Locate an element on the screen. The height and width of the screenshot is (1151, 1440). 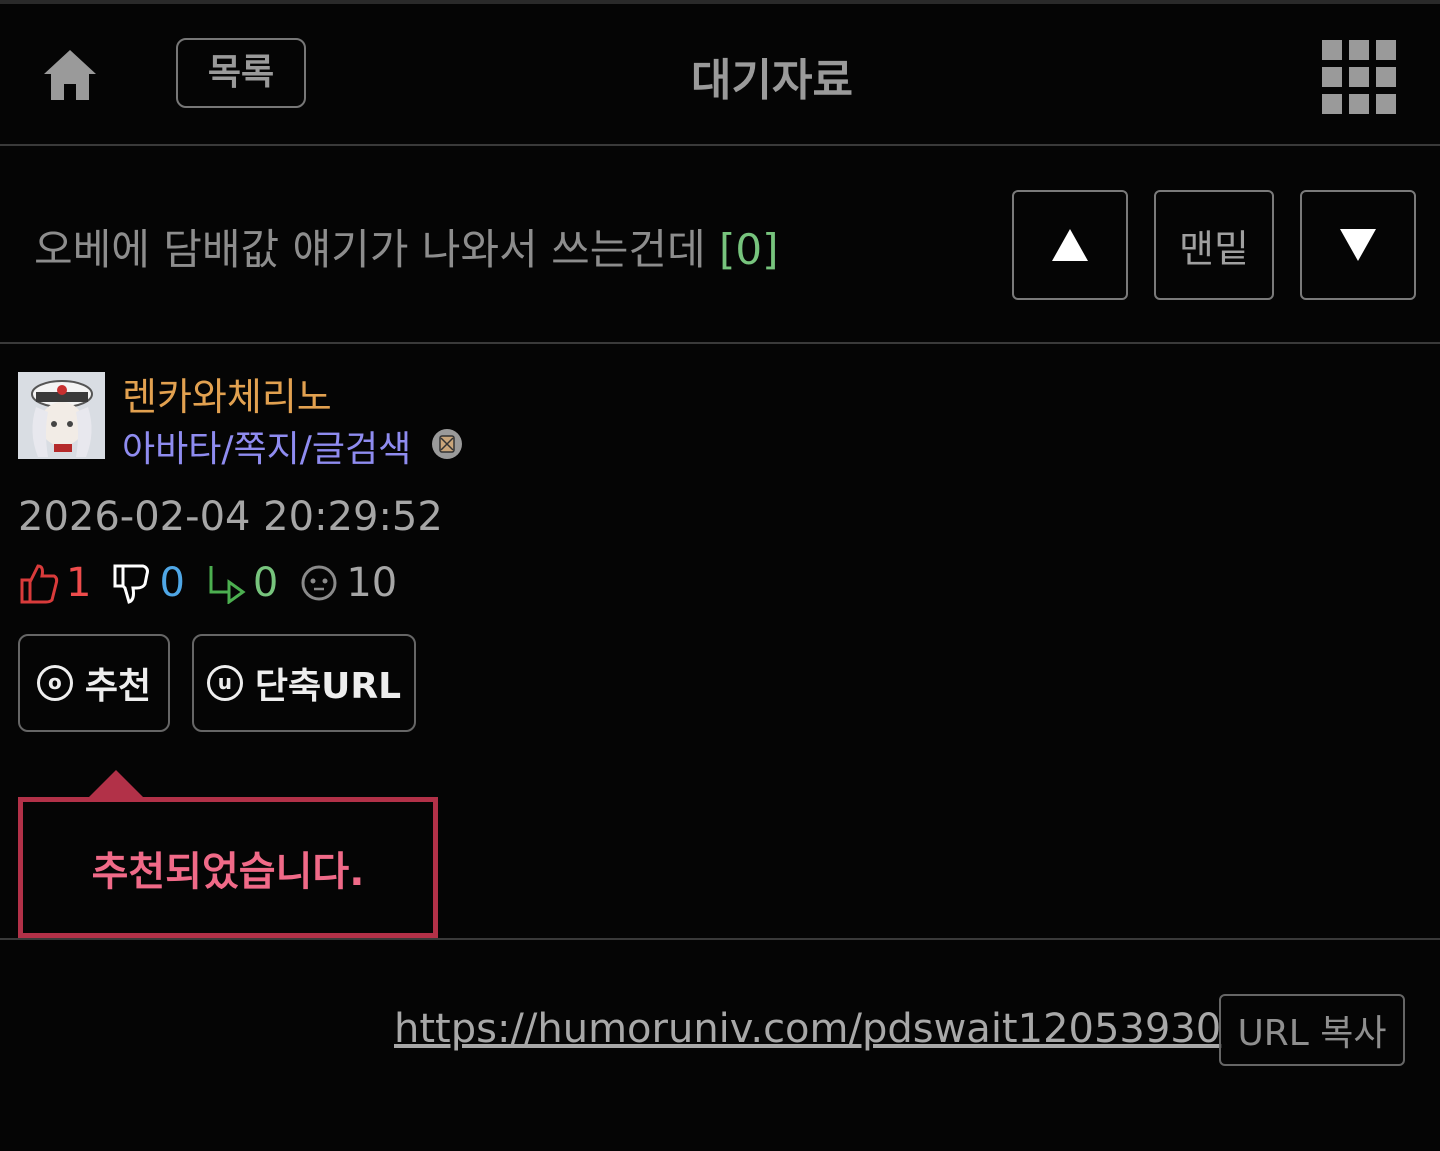
triangle-up-icon is located at coordinates (1070, 245).